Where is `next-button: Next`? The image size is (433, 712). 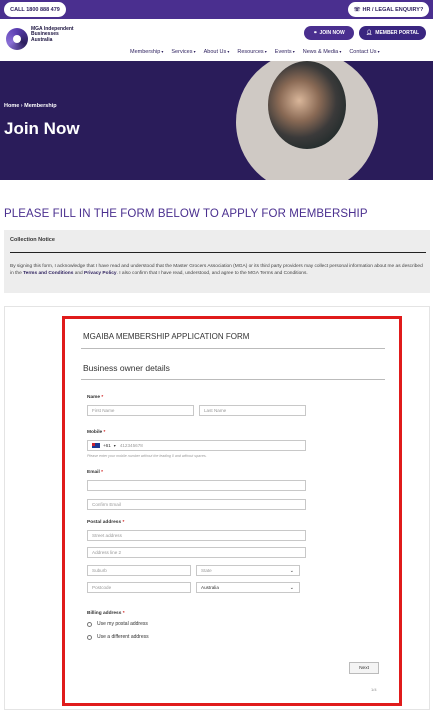
next-button: Next is located at coordinates (364, 668).